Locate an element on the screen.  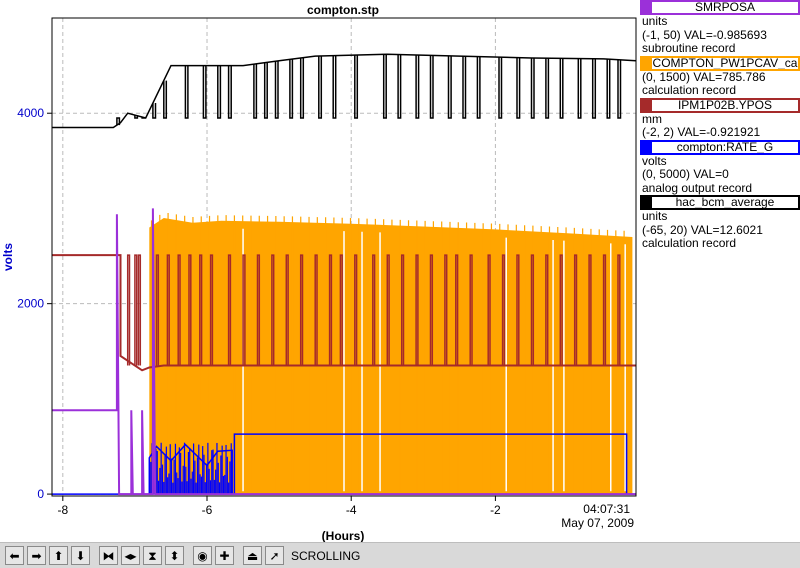
legend-series-name: COMPTON_PW1PCAV_ca is located at coordinates (720, 63).